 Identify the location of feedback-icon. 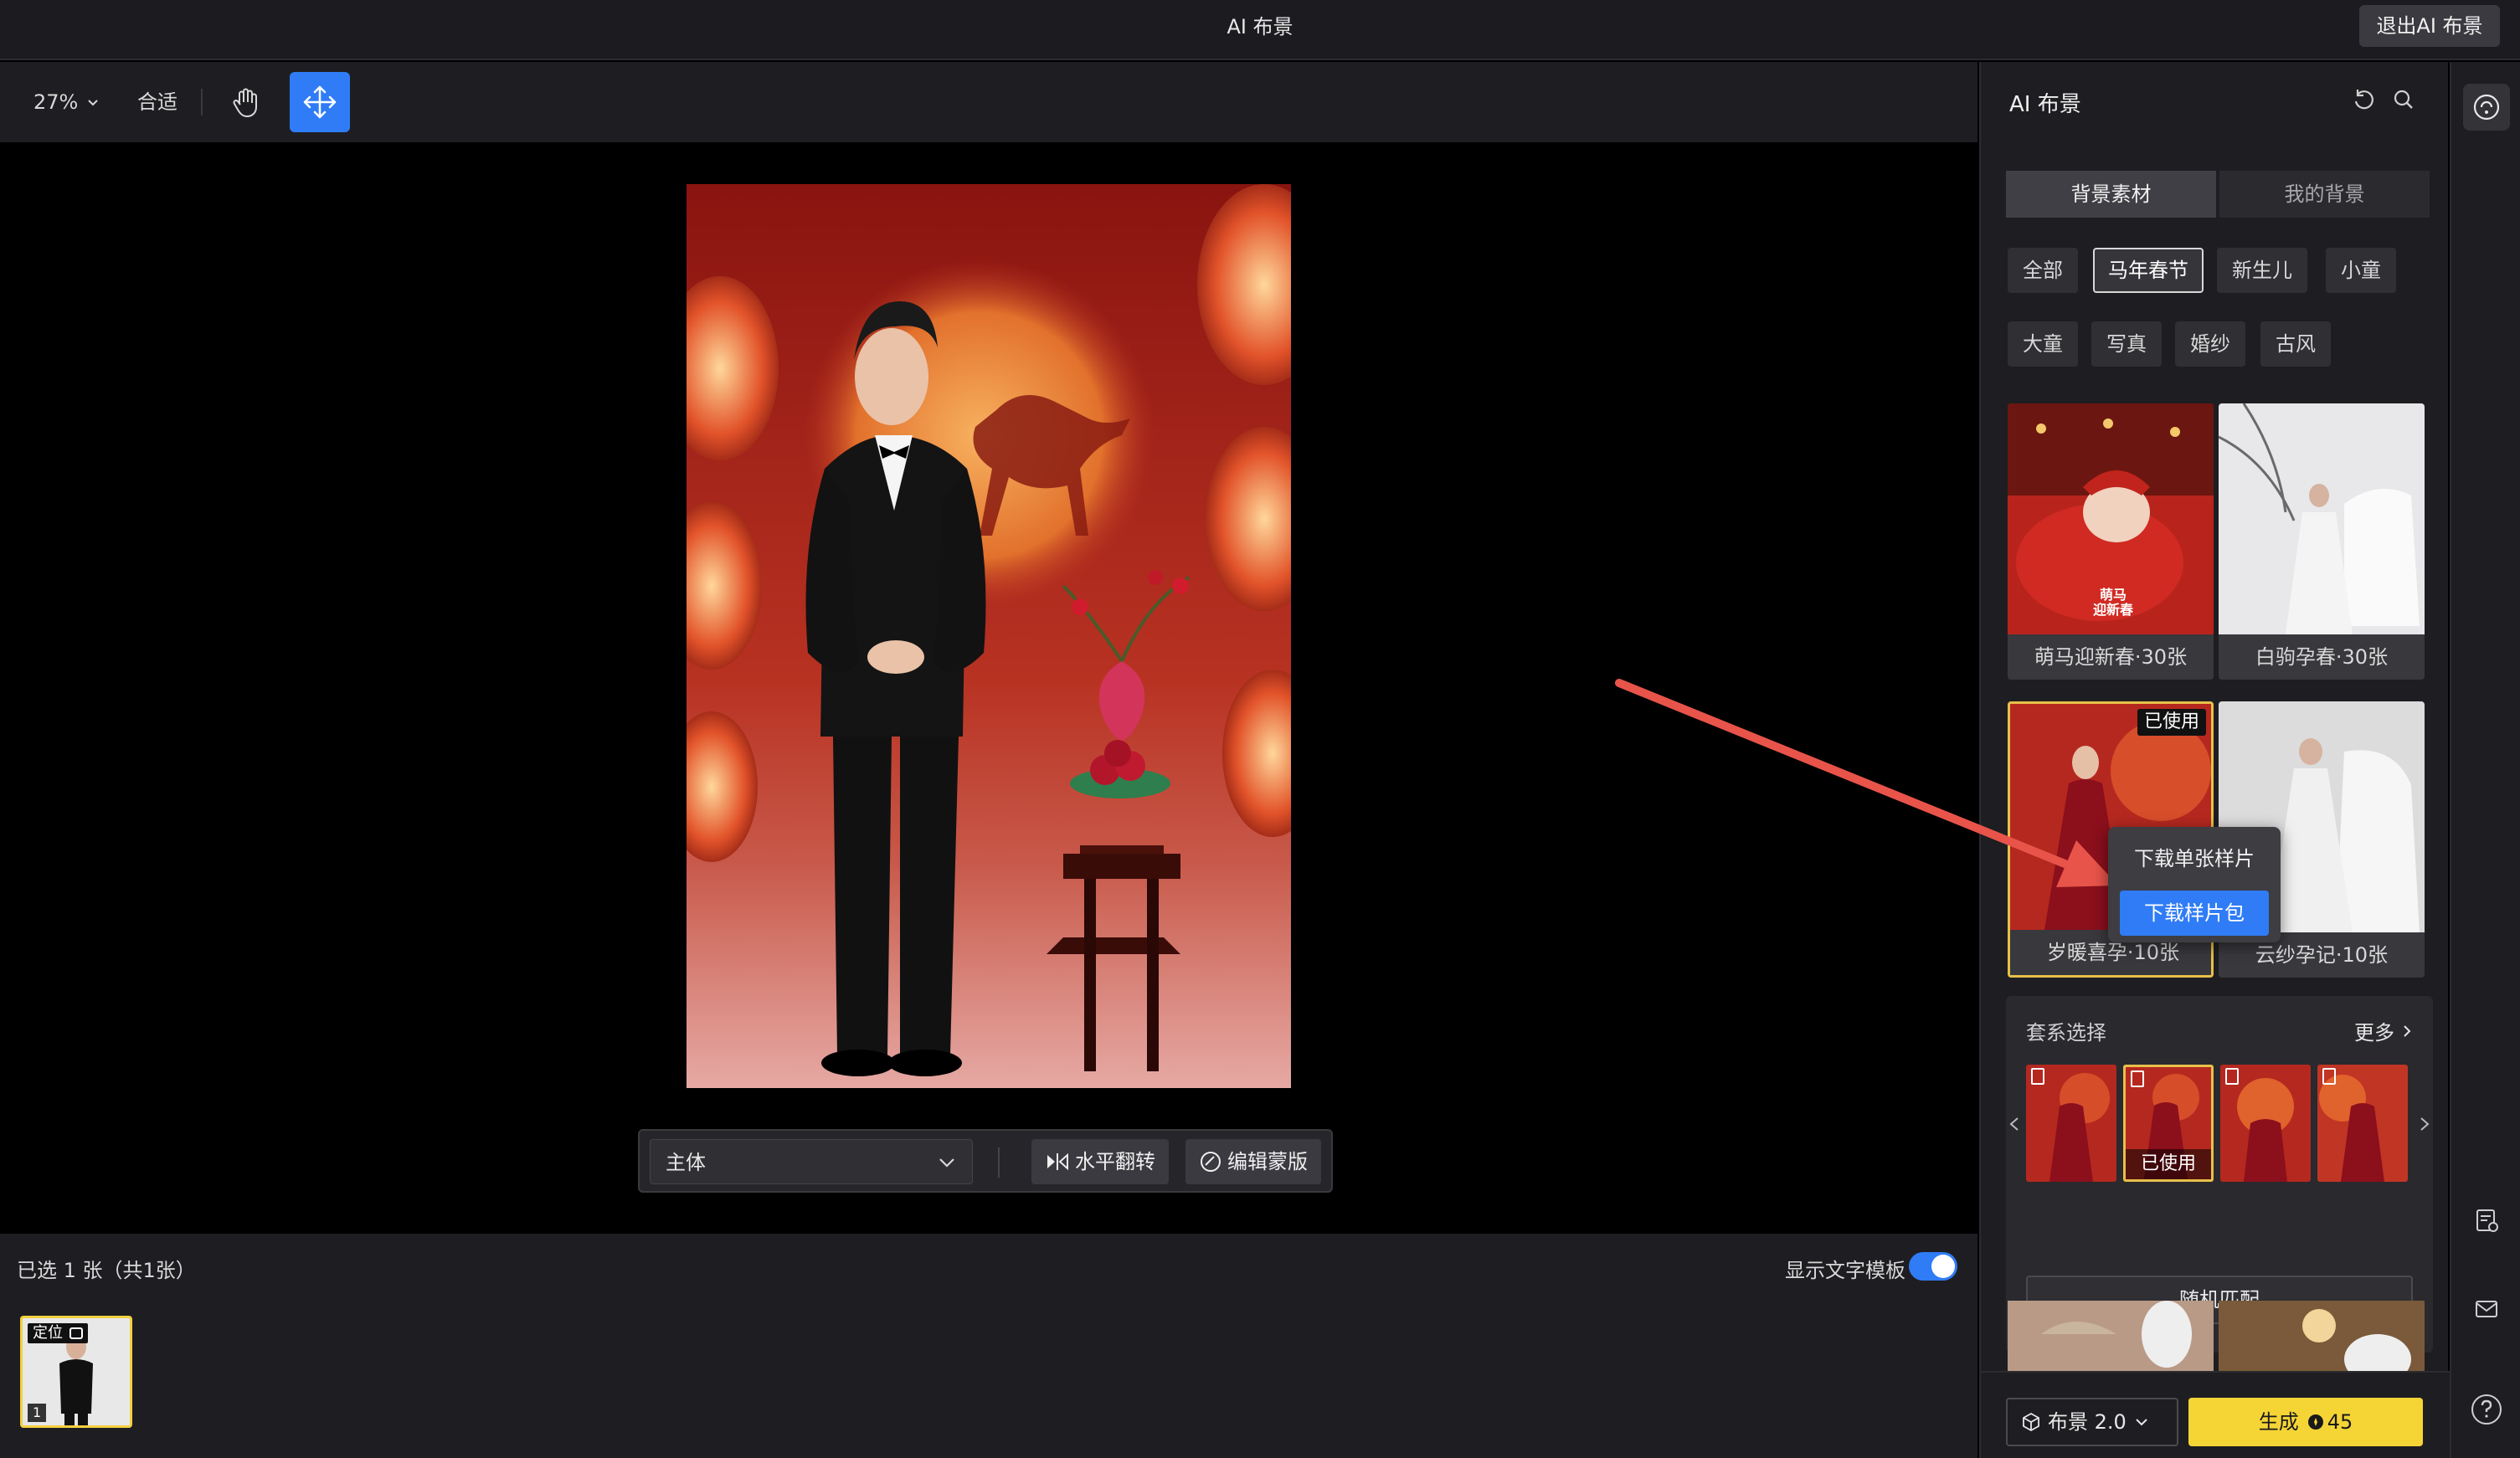
(2487, 1220).